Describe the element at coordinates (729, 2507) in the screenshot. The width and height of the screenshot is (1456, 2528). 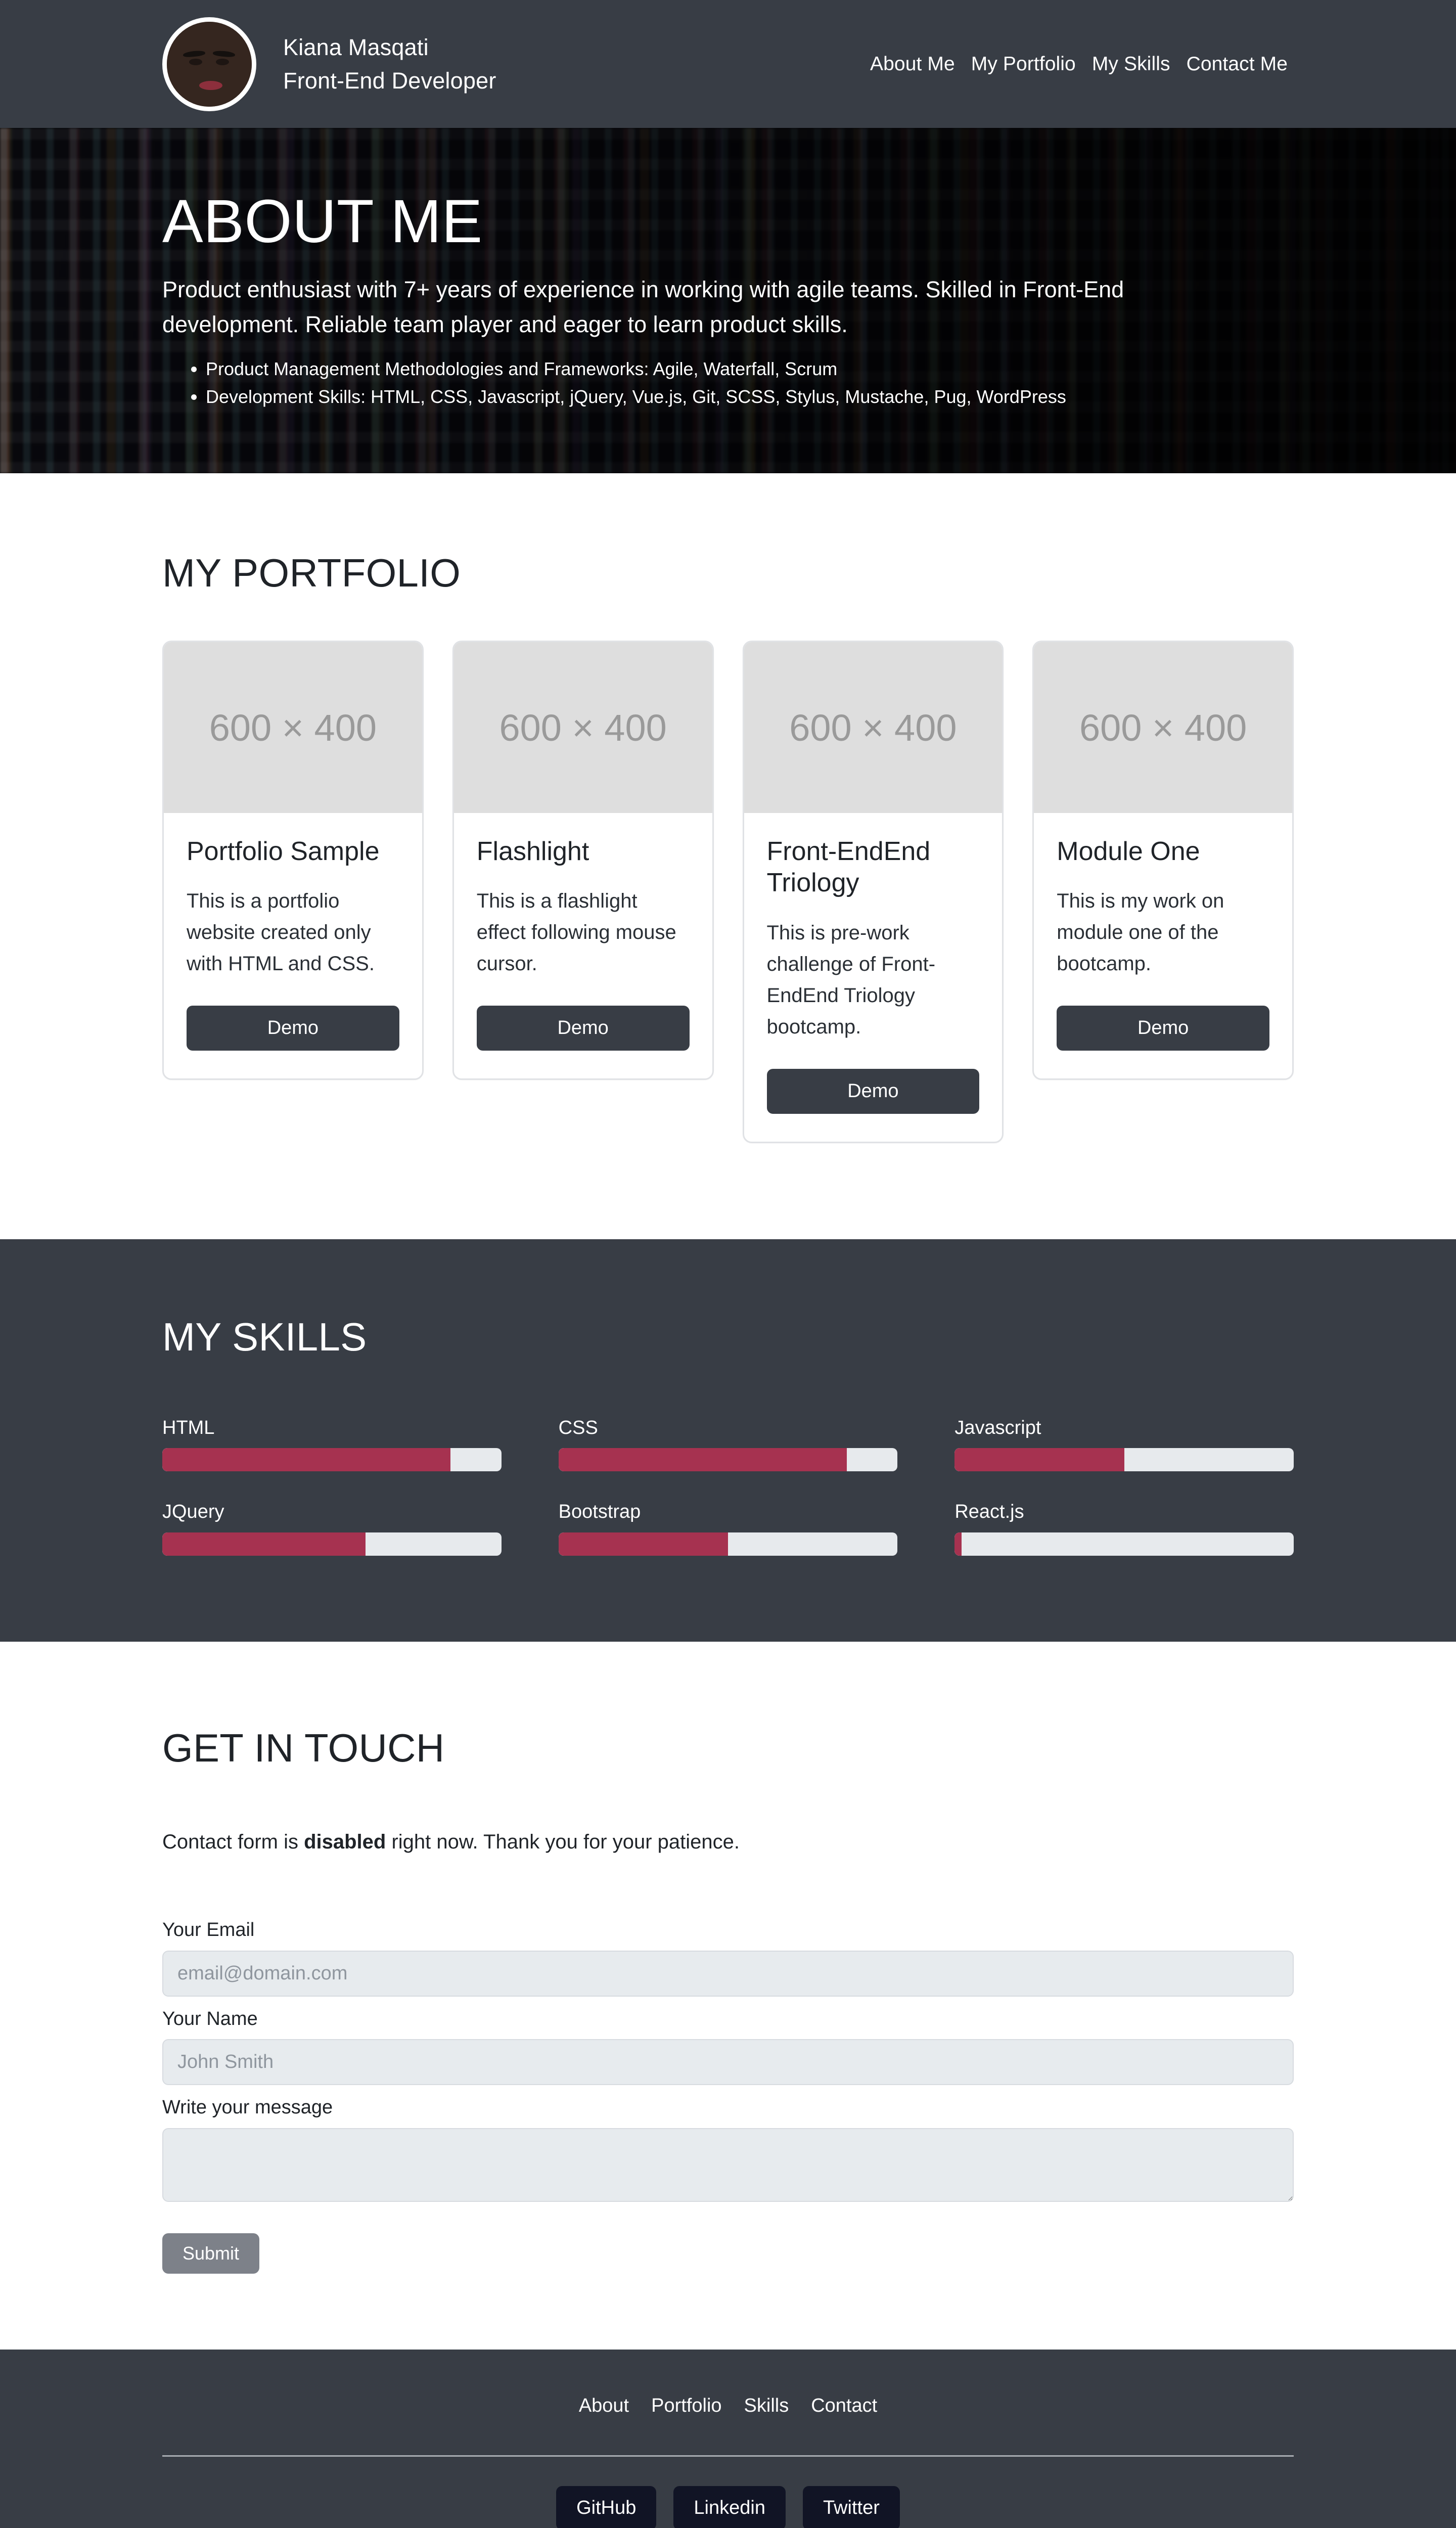
I see `linkedin-button: Linkedin` at that location.